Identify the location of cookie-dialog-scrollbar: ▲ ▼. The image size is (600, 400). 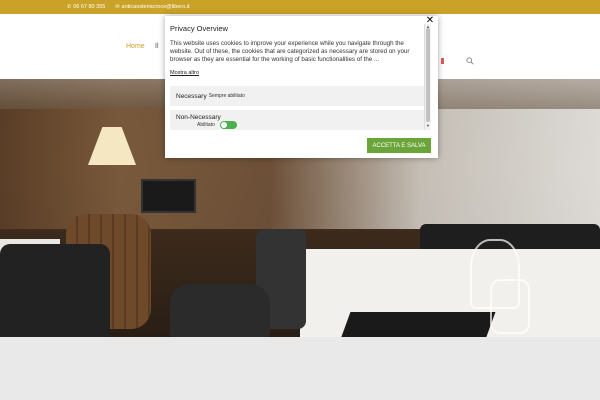
(427, 77).